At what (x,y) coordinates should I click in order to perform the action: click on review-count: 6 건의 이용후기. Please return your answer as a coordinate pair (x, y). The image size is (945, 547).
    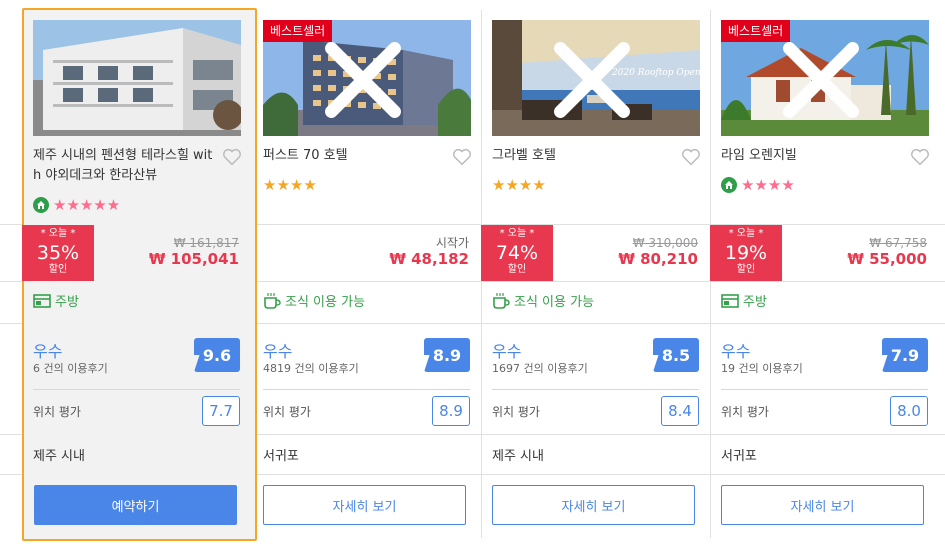
    Looking at the image, I should click on (70, 368).